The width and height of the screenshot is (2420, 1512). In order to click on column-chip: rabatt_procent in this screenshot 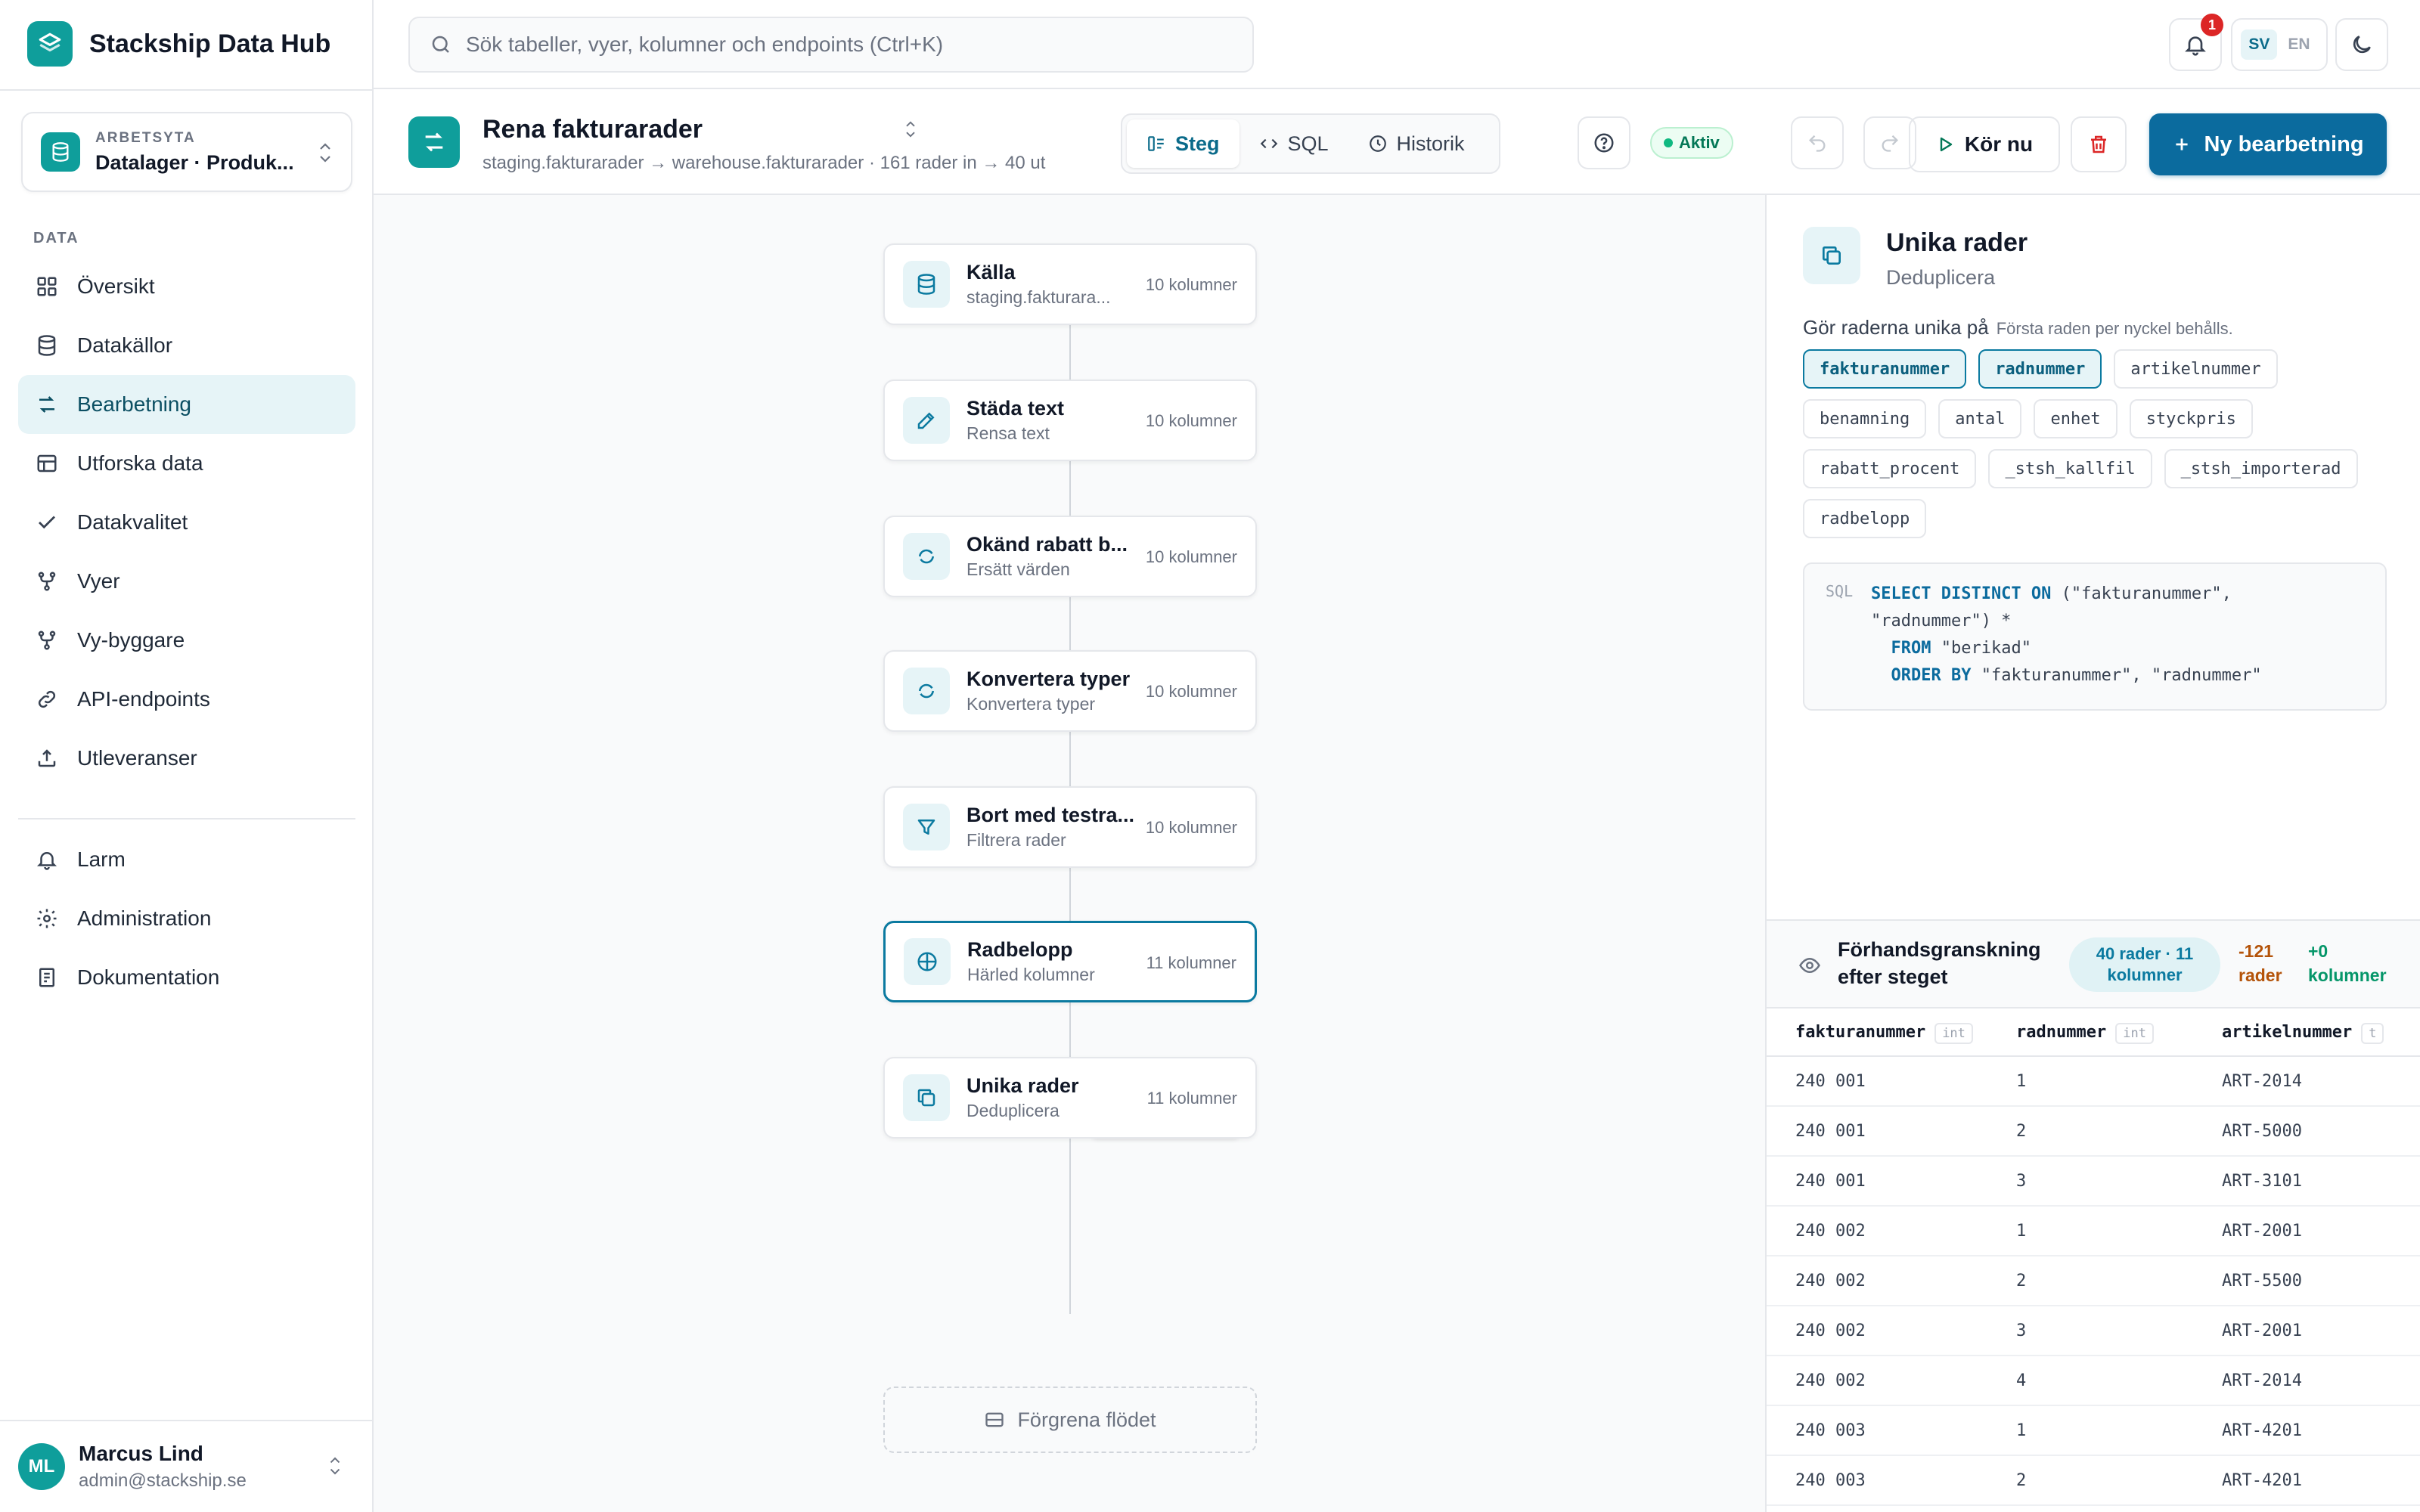, I will do `click(1890, 468)`.